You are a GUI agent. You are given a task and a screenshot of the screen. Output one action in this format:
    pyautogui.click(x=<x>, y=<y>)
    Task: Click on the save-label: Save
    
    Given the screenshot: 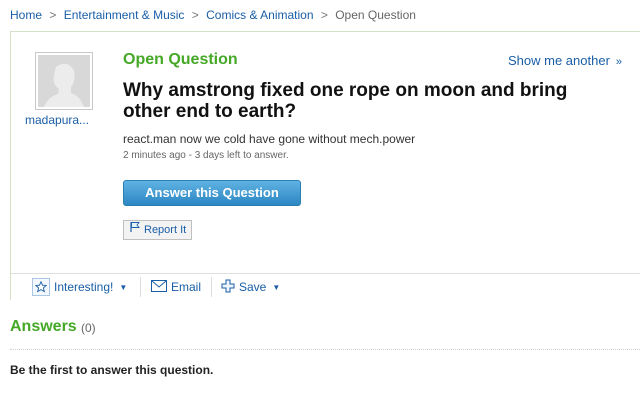 What is the action you would take?
    pyautogui.click(x=253, y=287)
    